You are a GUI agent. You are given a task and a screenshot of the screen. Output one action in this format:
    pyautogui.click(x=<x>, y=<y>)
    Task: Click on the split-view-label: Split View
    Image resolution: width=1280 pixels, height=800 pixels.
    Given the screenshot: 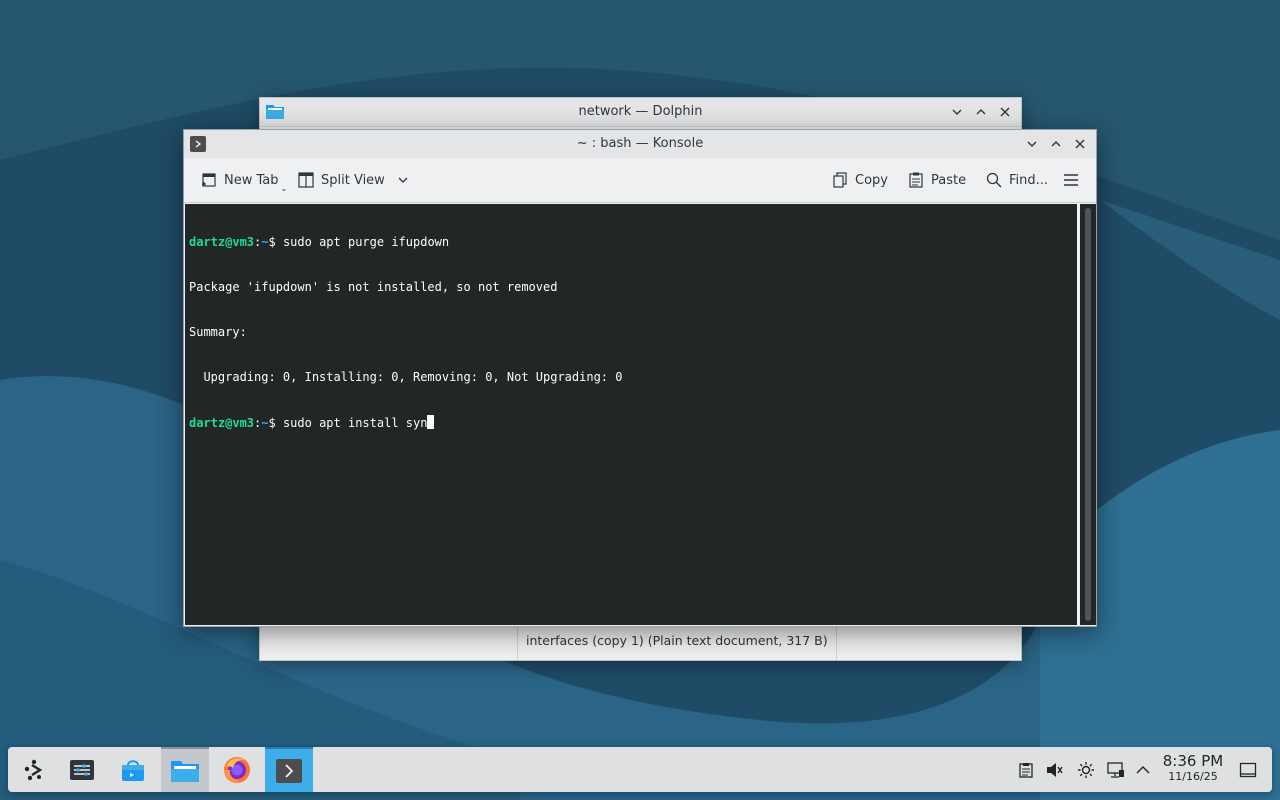 What is the action you would take?
    pyautogui.click(x=353, y=180)
    